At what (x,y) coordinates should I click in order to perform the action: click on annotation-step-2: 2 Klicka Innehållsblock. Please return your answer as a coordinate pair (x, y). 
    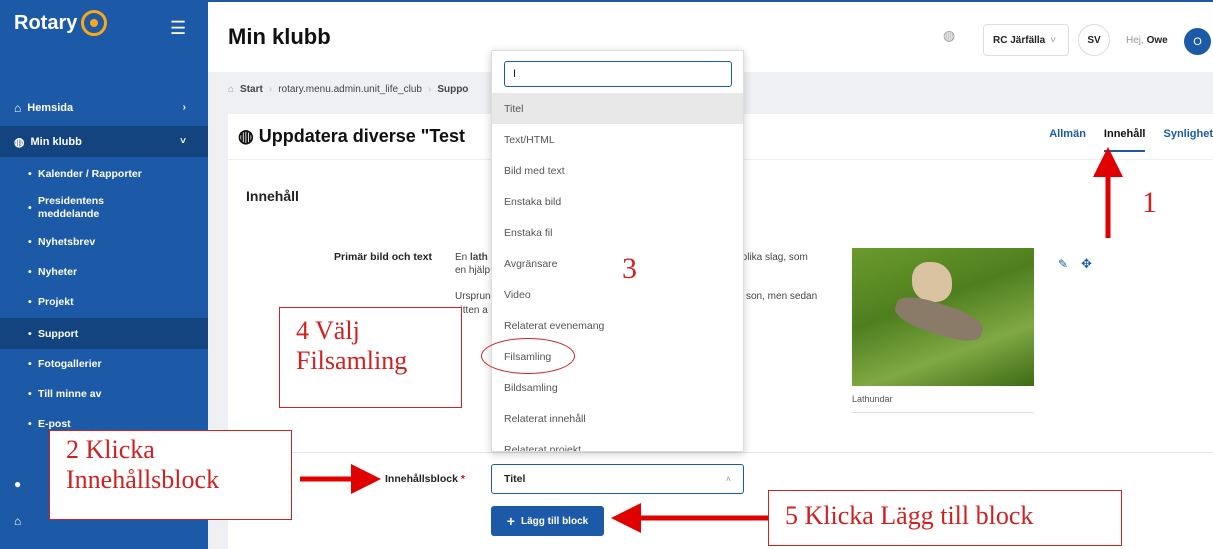
    Looking at the image, I should click on (170, 475).